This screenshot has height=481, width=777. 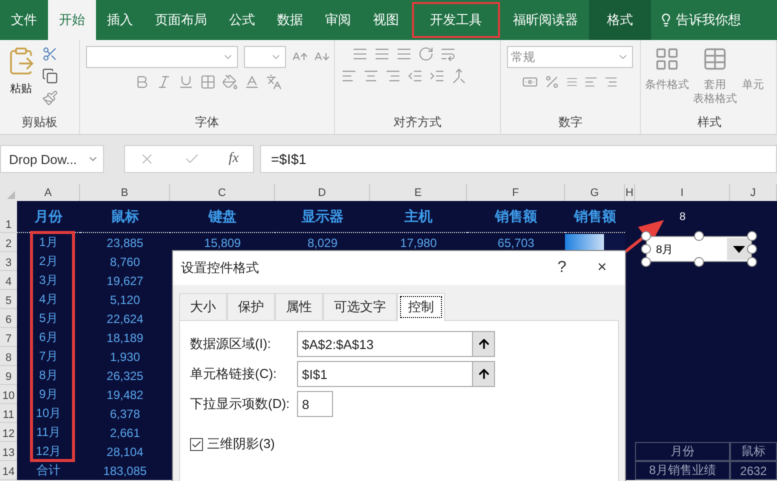 What do you see at coordinates (393, 76) in the screenshot?
I see `align-right-icon` at bounding box center [393, 76].